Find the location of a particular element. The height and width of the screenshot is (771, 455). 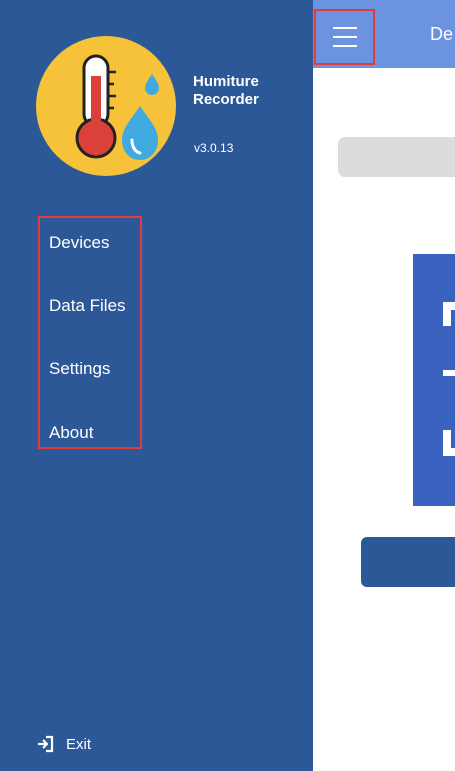

app-logo is located at coordinates (106, 106).